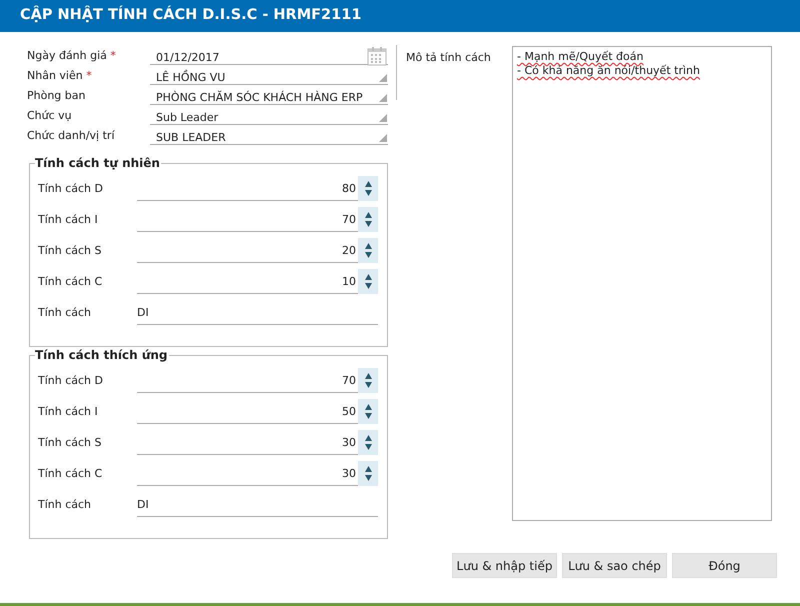 Image resolution: width=800 pixels, height=606 pixels. Describe the element at coordinates (614, 565) in the screenshot. I see `action-button: Lưu & sao chép` at that location.